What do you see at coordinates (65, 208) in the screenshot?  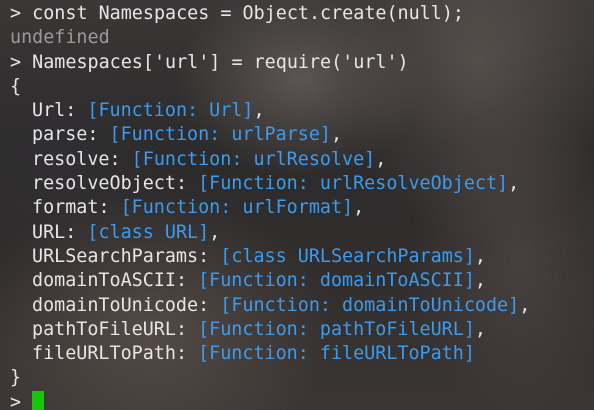 I see `entry-key: format` at bounding box center [65, 208].